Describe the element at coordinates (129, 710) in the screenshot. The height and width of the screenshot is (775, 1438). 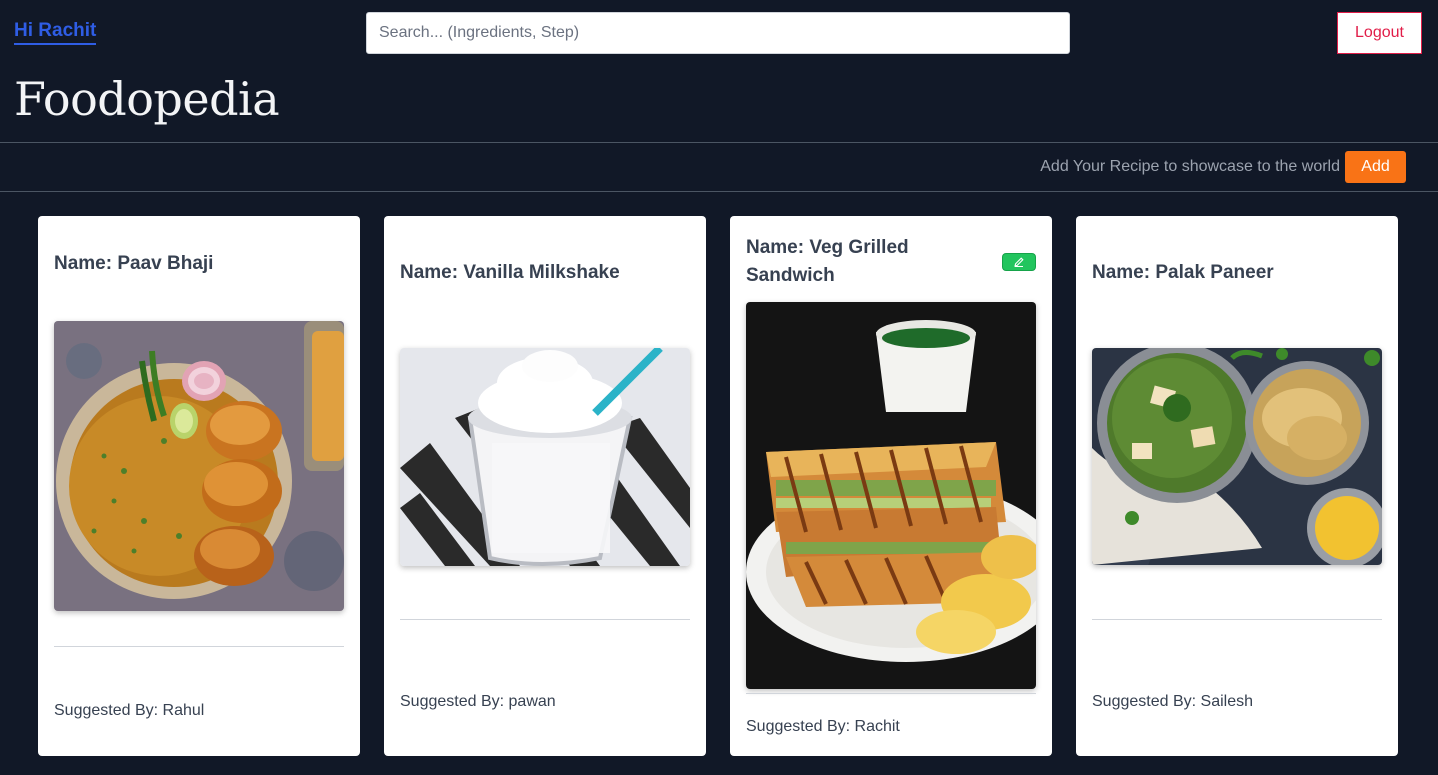
I see `suggested-by: Suggested By: Rahul` at that location.